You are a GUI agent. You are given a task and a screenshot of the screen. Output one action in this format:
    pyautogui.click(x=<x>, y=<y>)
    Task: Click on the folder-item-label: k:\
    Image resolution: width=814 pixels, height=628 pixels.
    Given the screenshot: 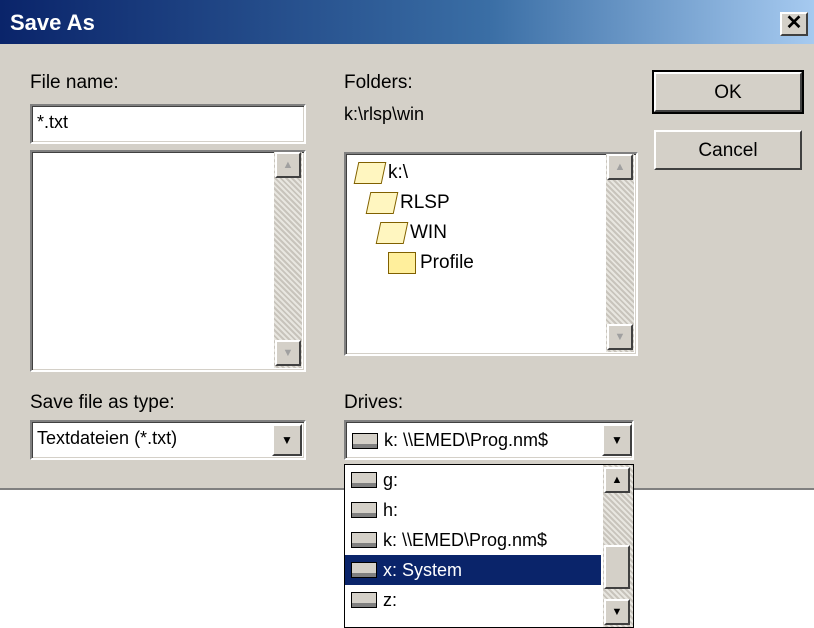 What is the action you would take?
    pyautogui.click(x=398, y=172)
    